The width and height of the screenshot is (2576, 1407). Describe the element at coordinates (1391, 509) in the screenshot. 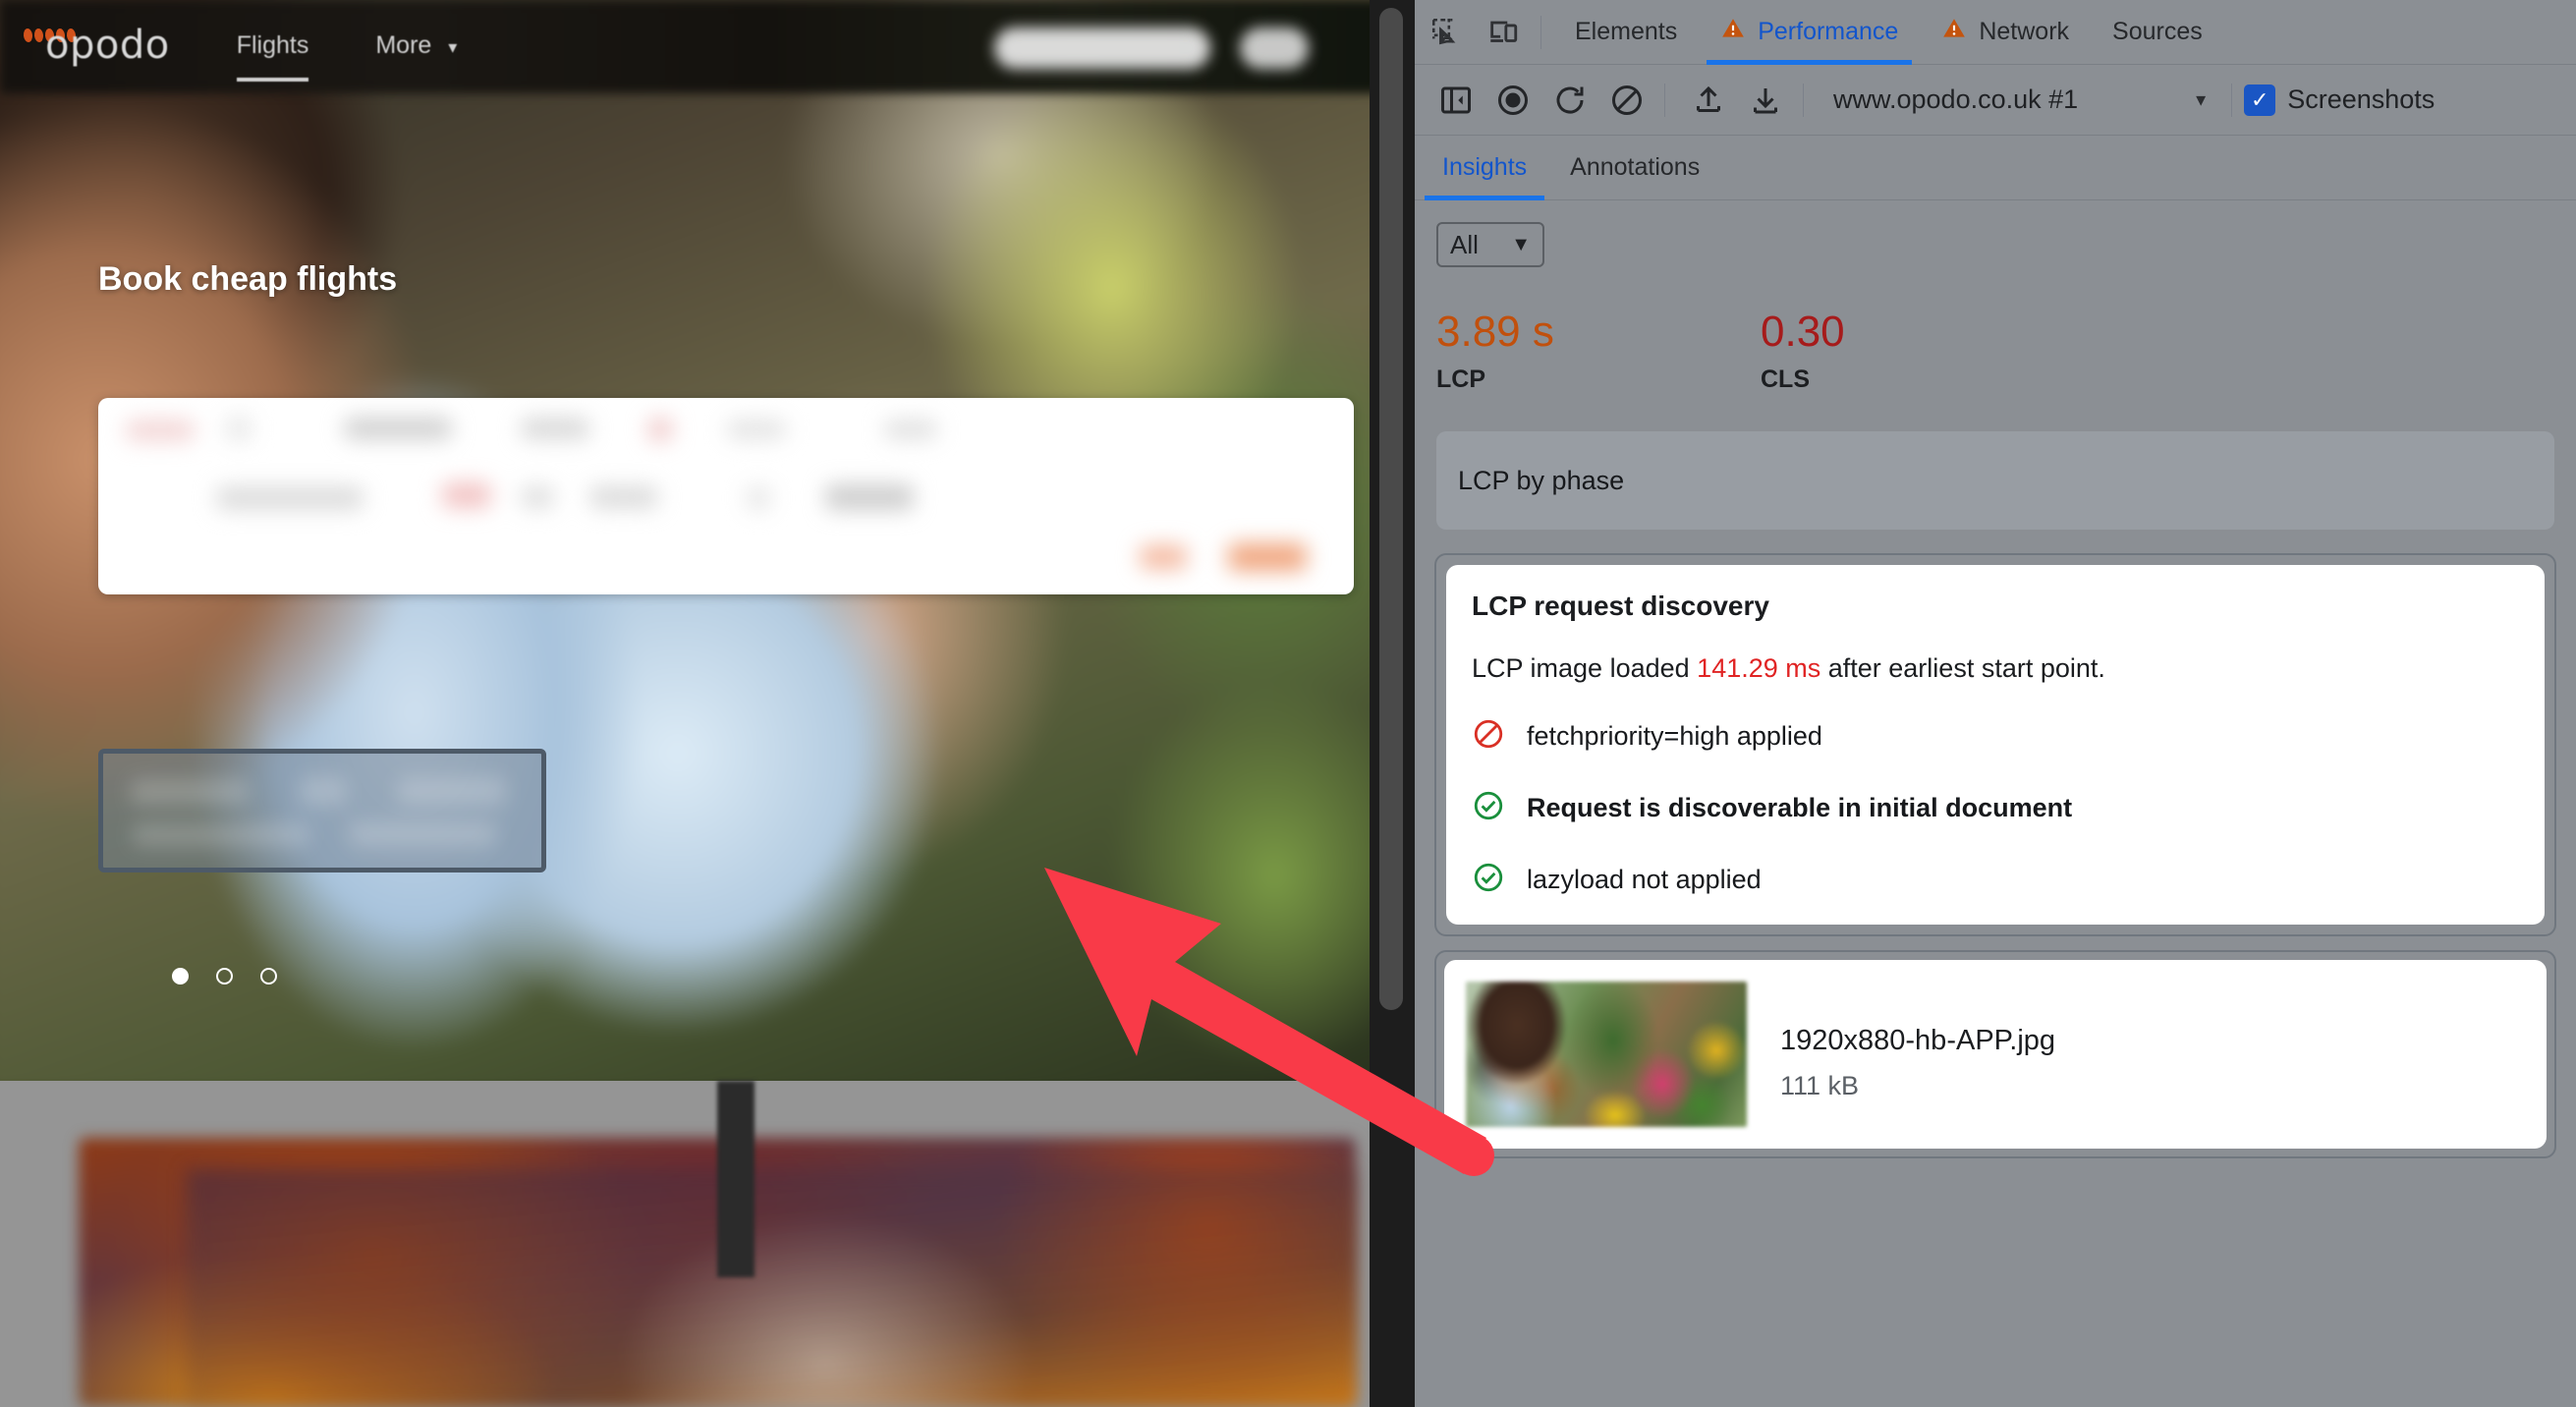

I see `page-scrollbar-thumb` at that location.